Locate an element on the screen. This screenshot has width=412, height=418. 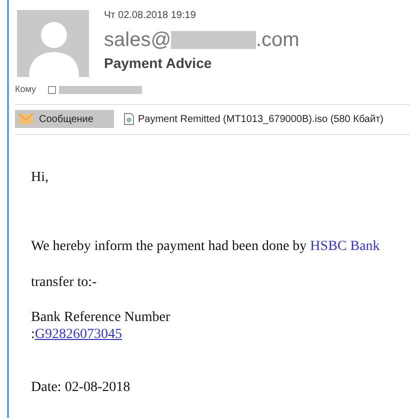
envelope-icon is located at coordinates (26, 119).